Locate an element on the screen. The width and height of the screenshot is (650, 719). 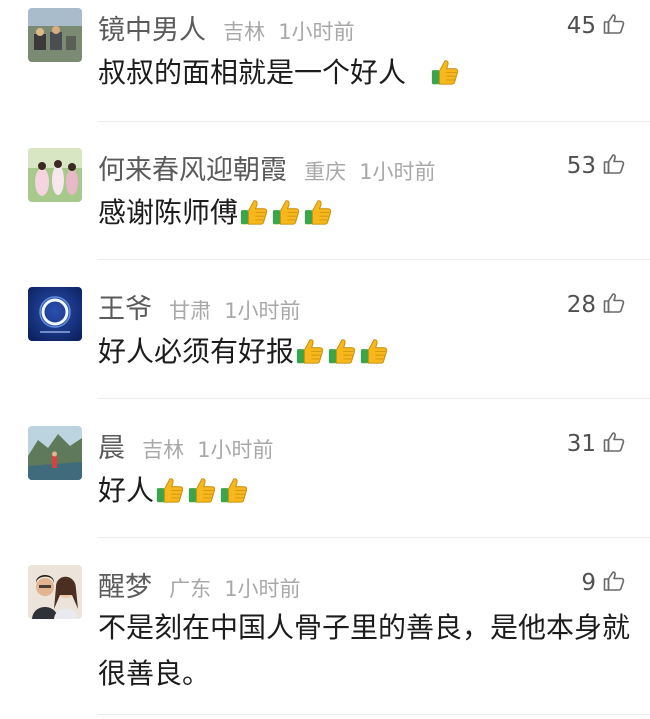
username: 醒梦 is located at coordinates (125, 587).